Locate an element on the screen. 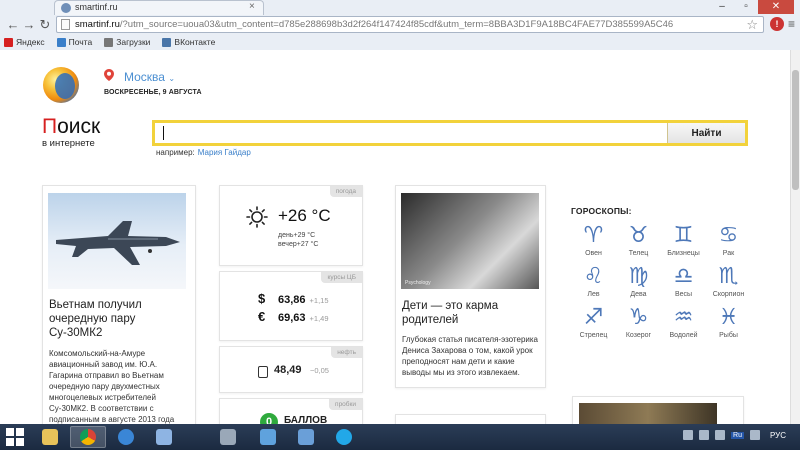 The height and width of the screenshot is (450, 800). zodiac-icon: ♎ is located at coordinates (683, 276).